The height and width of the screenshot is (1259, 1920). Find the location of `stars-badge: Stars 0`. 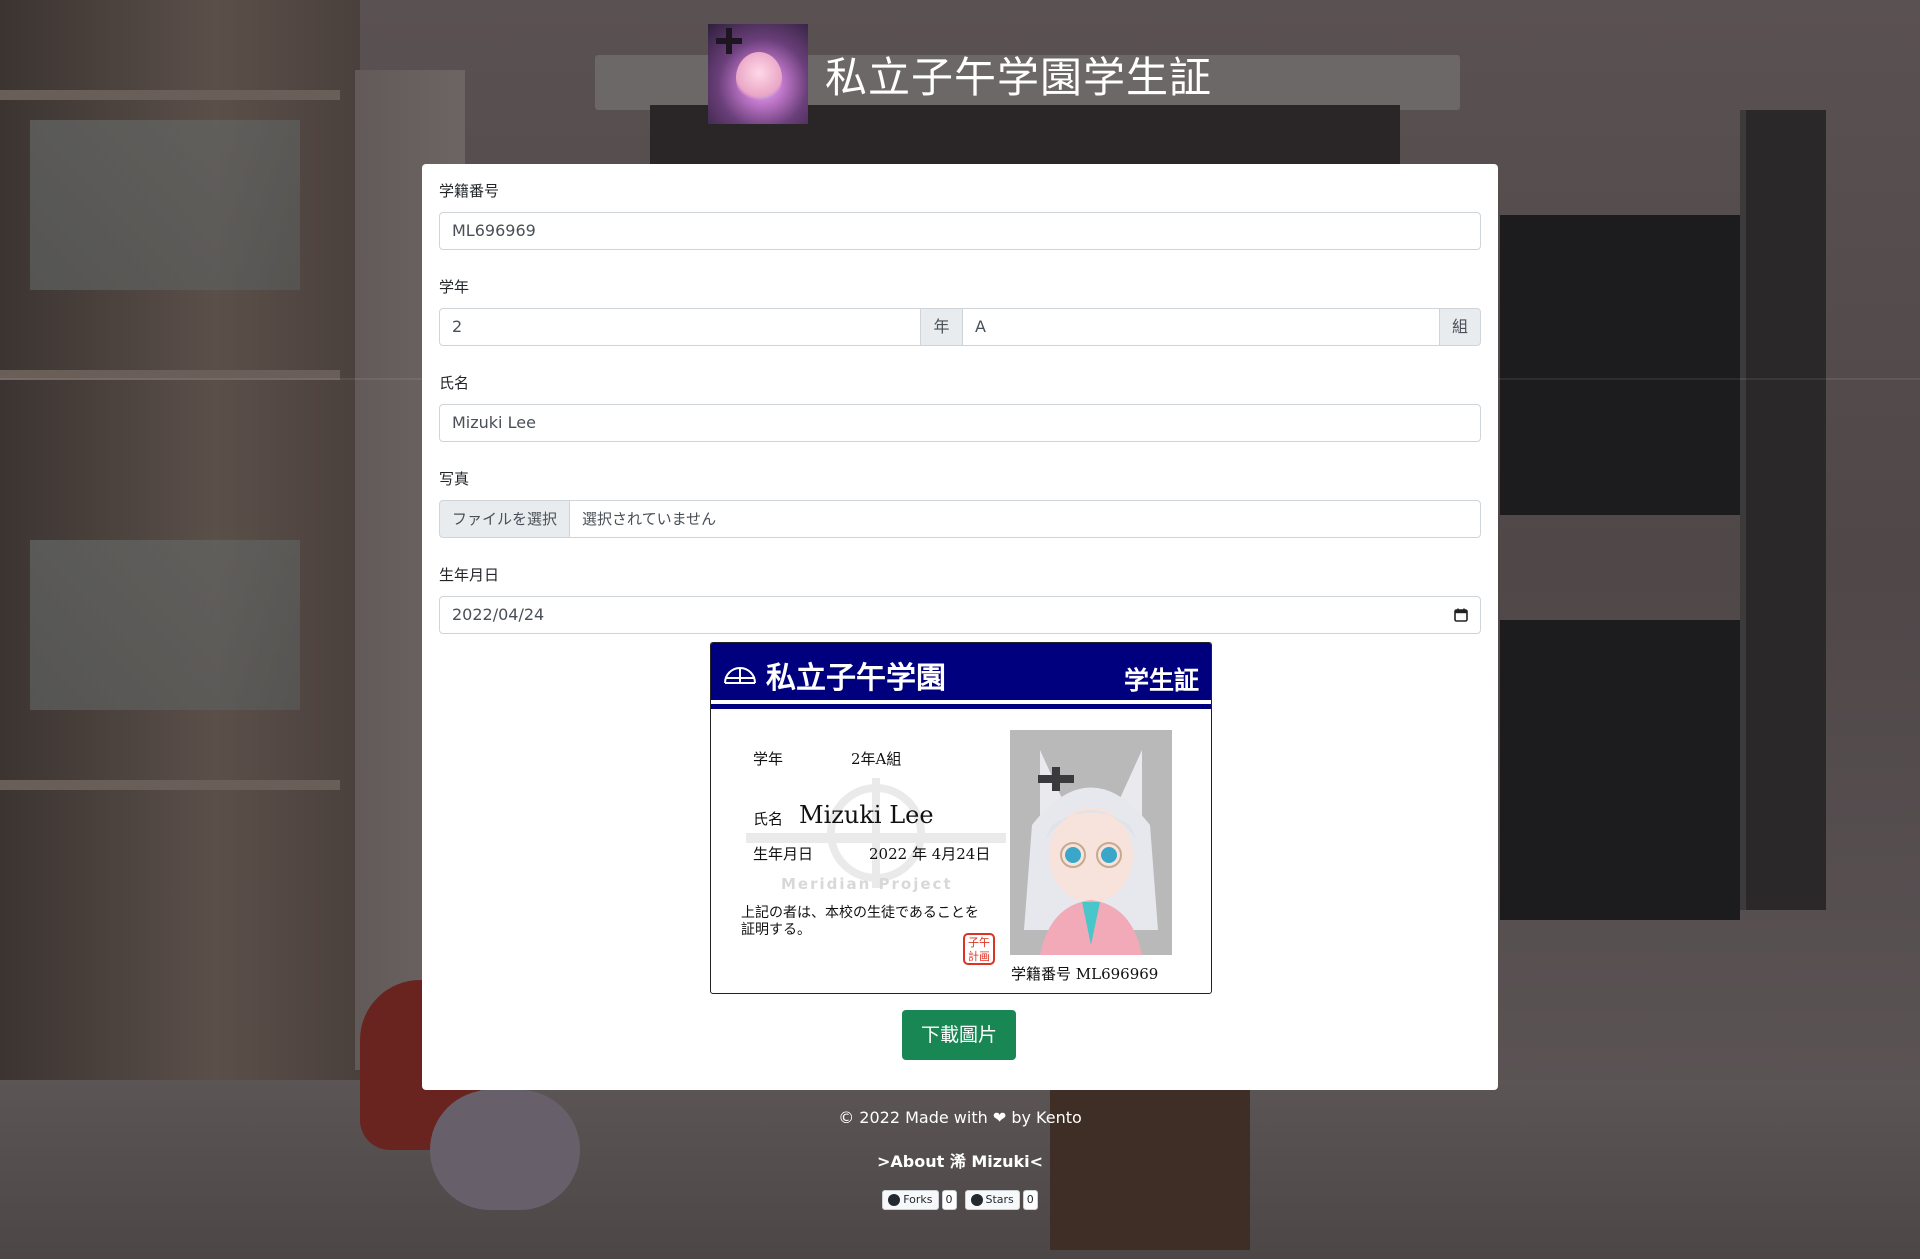

stars-badge: Stars 0 is located at coordinates (1001, 1200).